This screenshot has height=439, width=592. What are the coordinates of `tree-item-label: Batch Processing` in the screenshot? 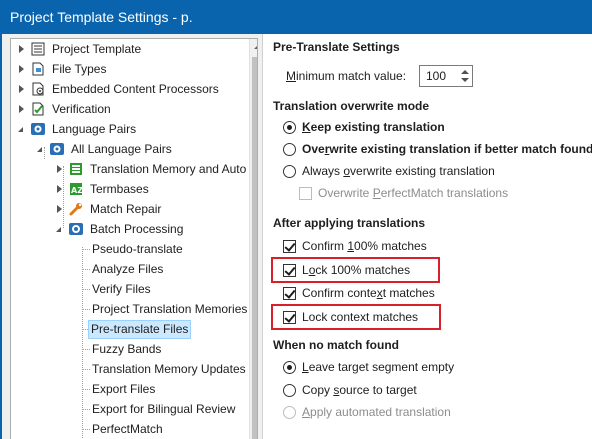 It's located at (137, 229).